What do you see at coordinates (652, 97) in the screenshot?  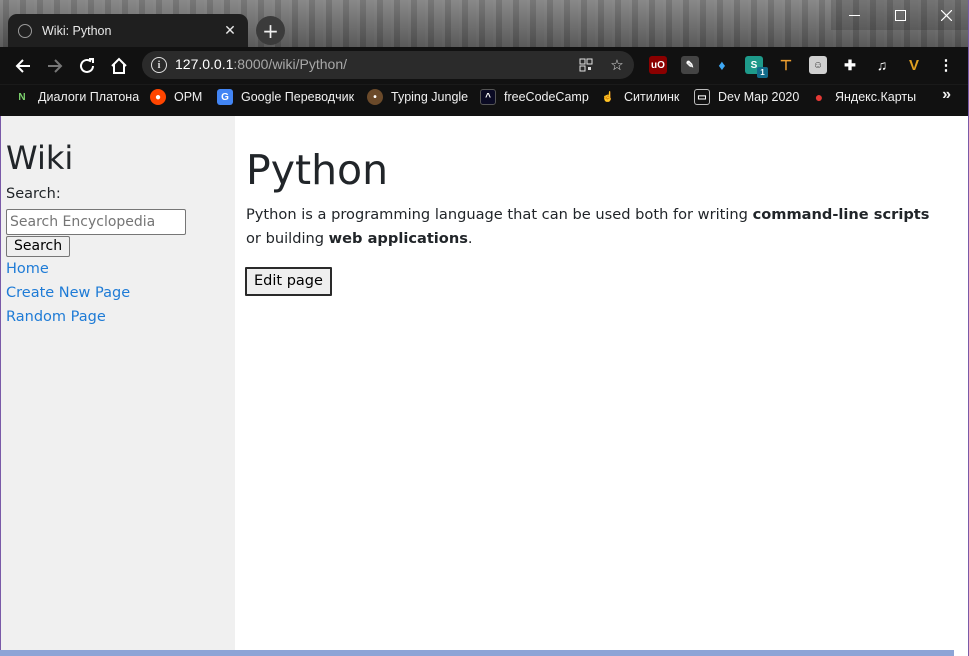 I see `bookmark-label: Ситилинк` at bounding box center [652, 97].